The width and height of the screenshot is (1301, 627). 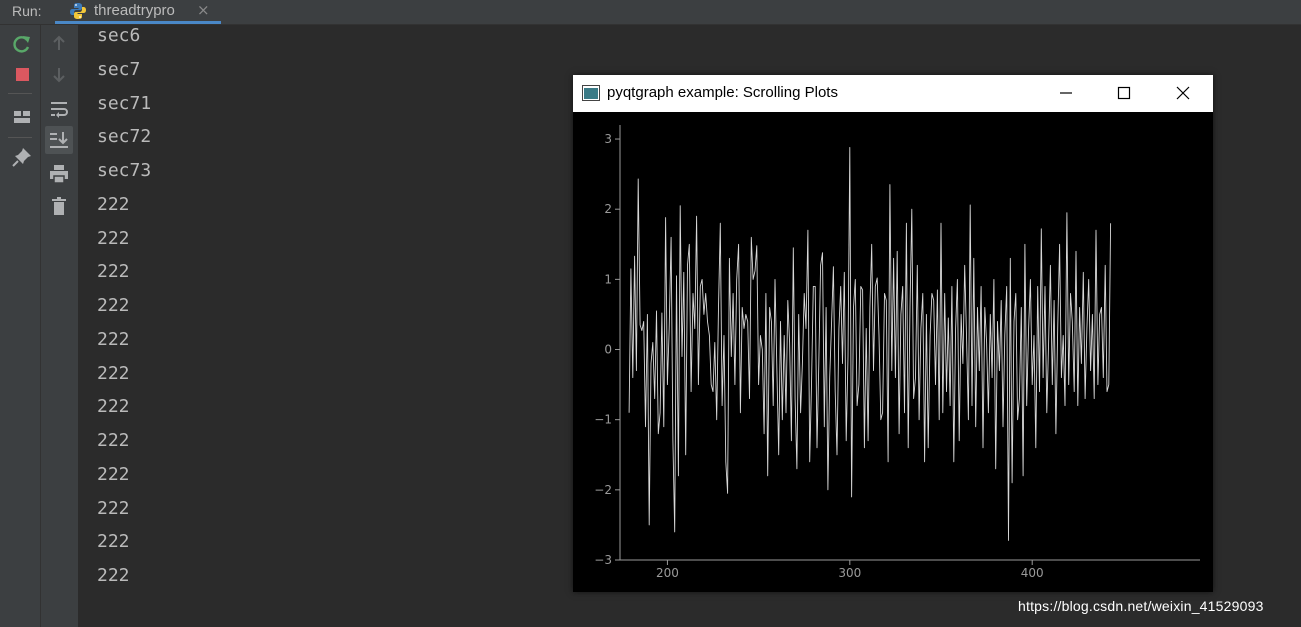 I want to click on y-tick-label: 3, so click(x=608, y=139).